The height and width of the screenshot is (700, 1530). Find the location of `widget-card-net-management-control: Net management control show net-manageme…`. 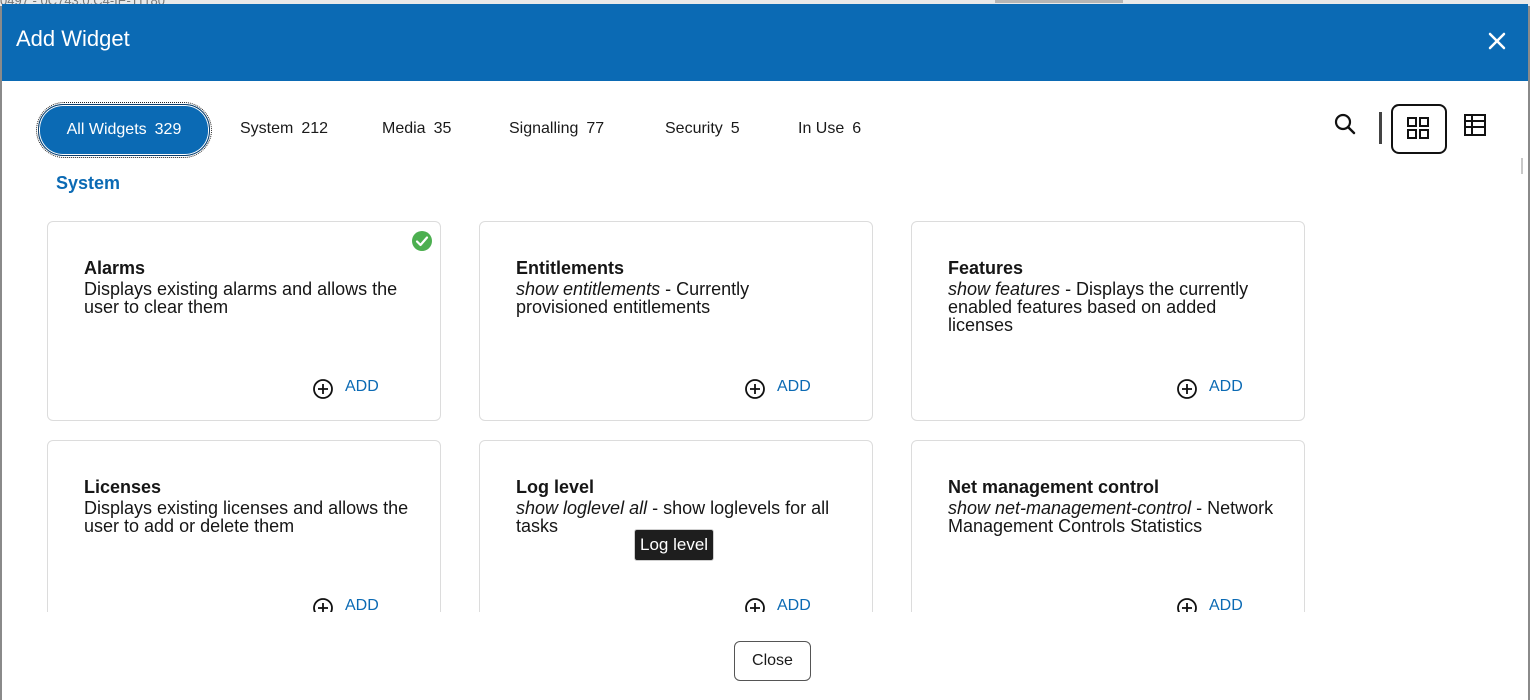

widget-card-net-management-control: Net management control show net-manageme… is located at coordinates (1108, 526).